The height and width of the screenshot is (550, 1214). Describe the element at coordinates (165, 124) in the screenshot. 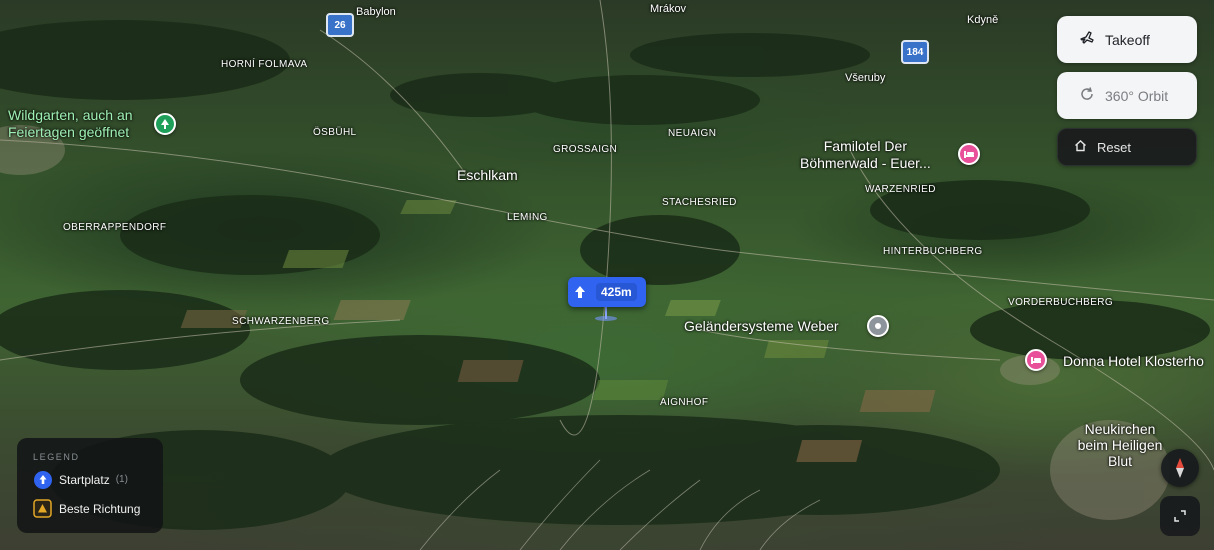

I see `tree-icon` at that location.